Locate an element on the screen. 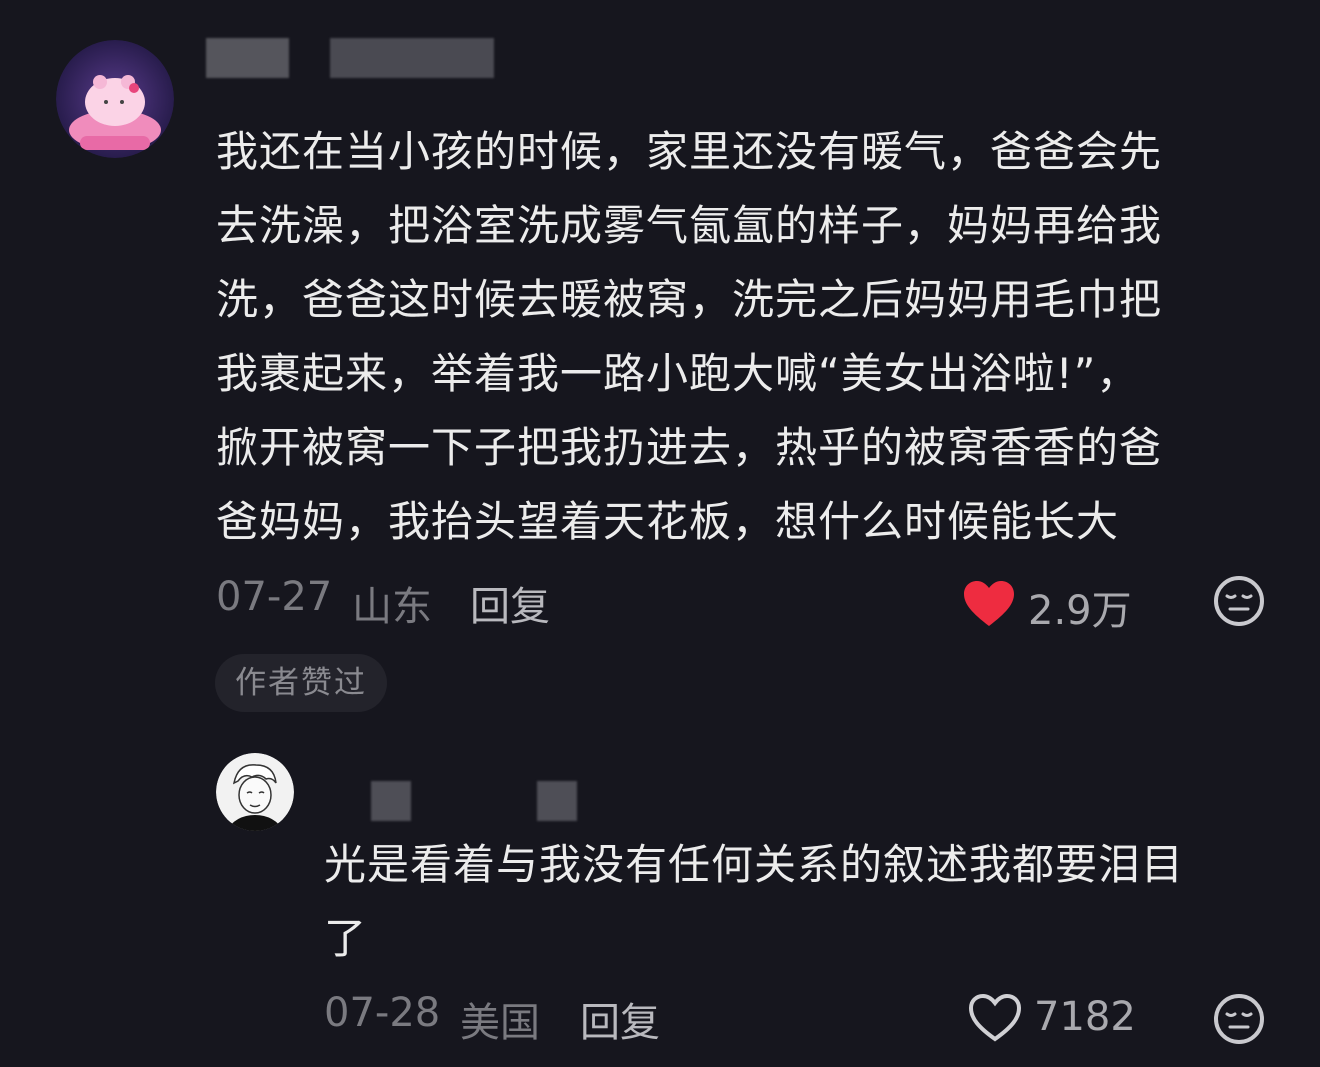 The height and width of the screenshot is (1067, 1320). like-count: 7182 is located at coordinates (1085, 1017).